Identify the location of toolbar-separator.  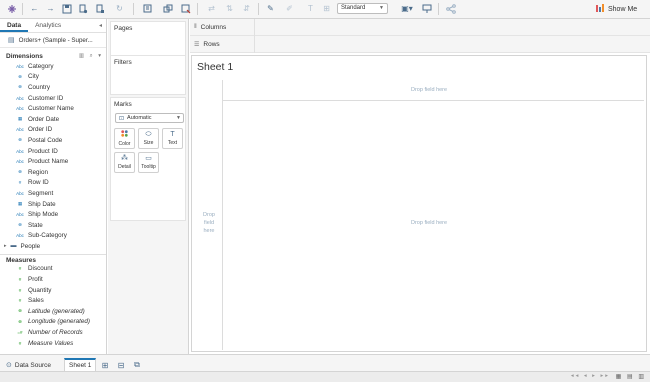
(22, 9).